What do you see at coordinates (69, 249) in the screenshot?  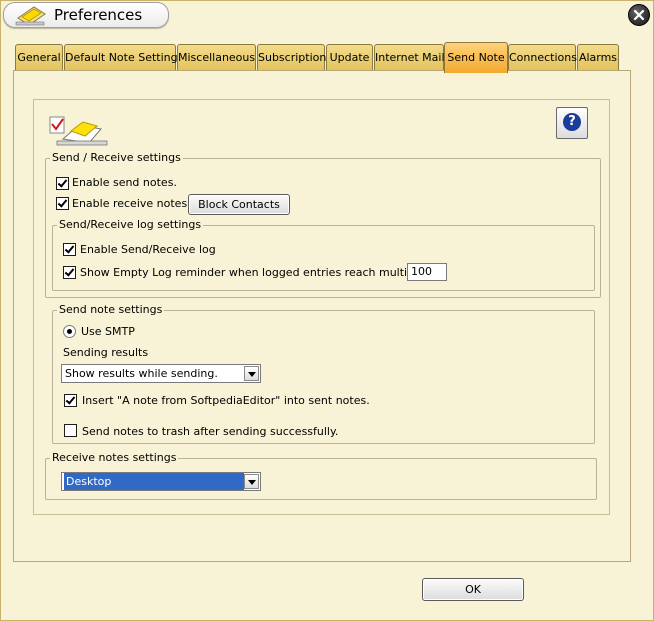 I see `enable-log-checkbox` at bounding box center [69, 249].